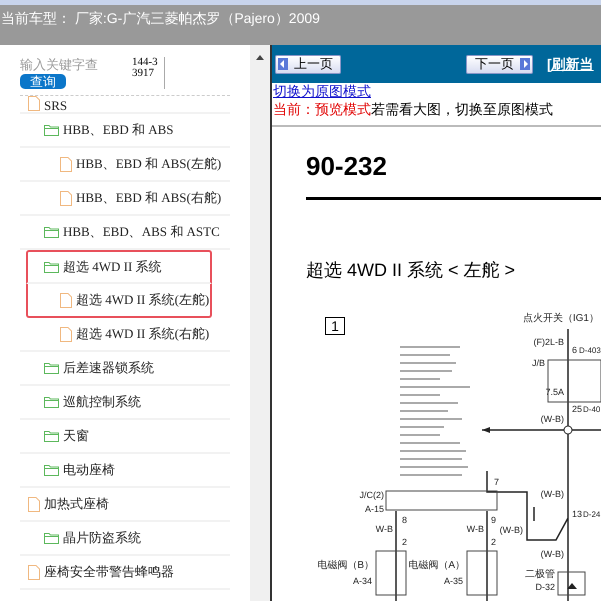 The width and height of the screenshot is (601, 601). I want to click on tree-item: 天窗, so click(125, 437).